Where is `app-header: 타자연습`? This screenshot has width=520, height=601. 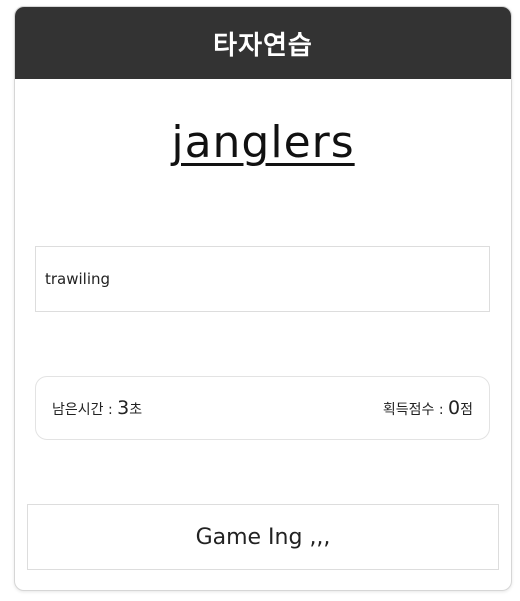
app-header: 타자연습 is located at coordinates (263, 43).